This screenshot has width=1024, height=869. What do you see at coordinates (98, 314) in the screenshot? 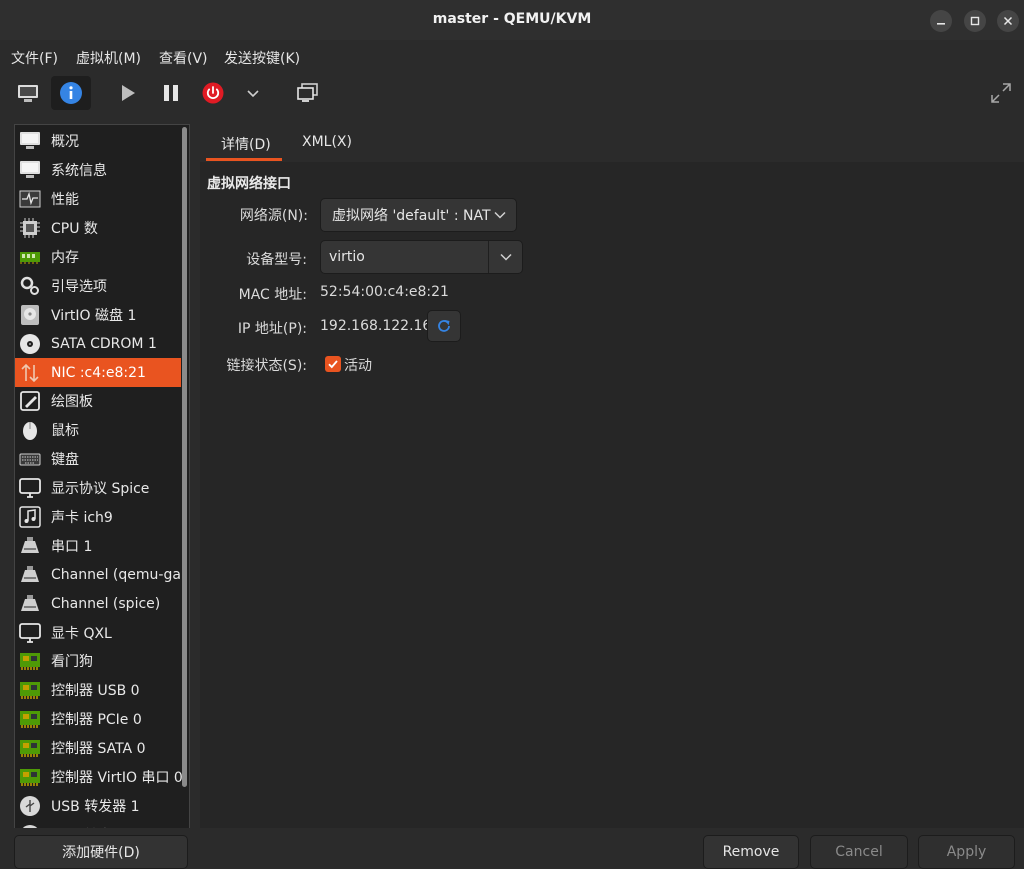
I see `sidebar-item: VirtIO 磁盘 1` at bounding box center [98, 314].